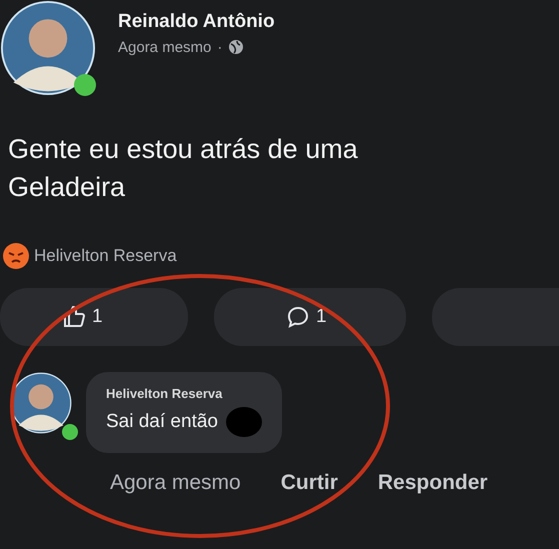 This screenshot has width=559, height=549. Describe the element at coordinates (165, 47) in the screenshot. I see `post-time: Agora mesmo` at that location.